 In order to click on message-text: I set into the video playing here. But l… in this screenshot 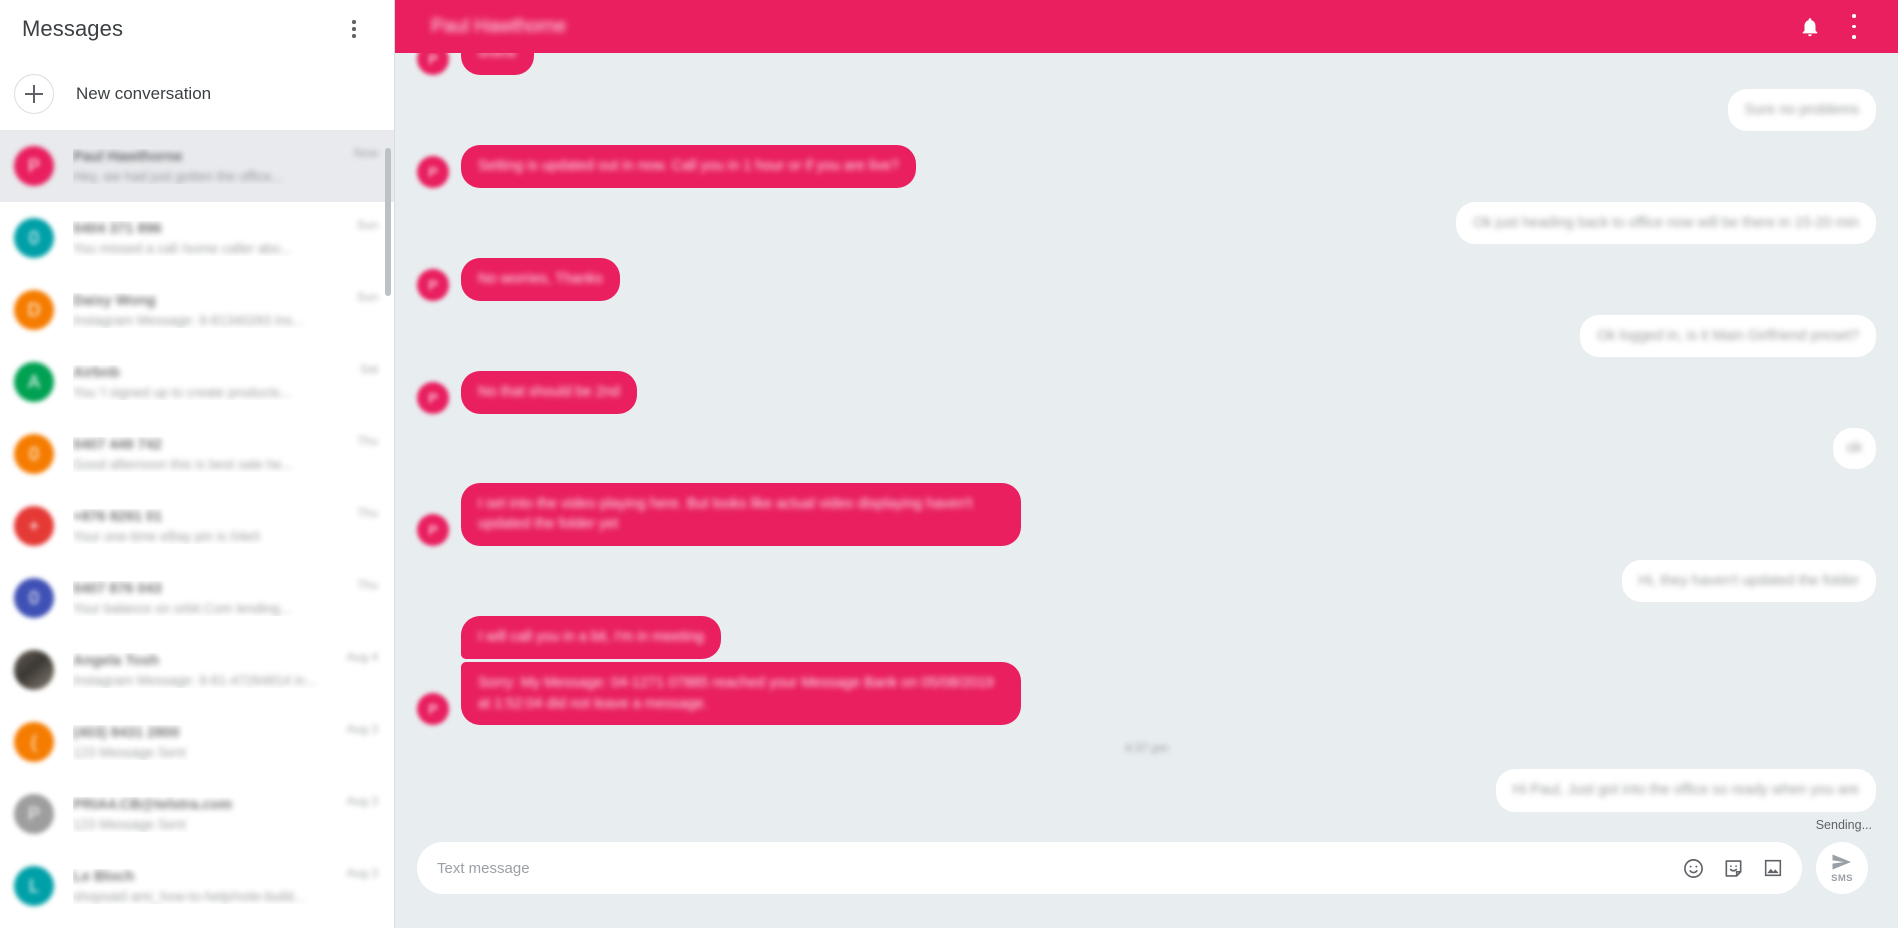, I will do `click(725, 514)`.